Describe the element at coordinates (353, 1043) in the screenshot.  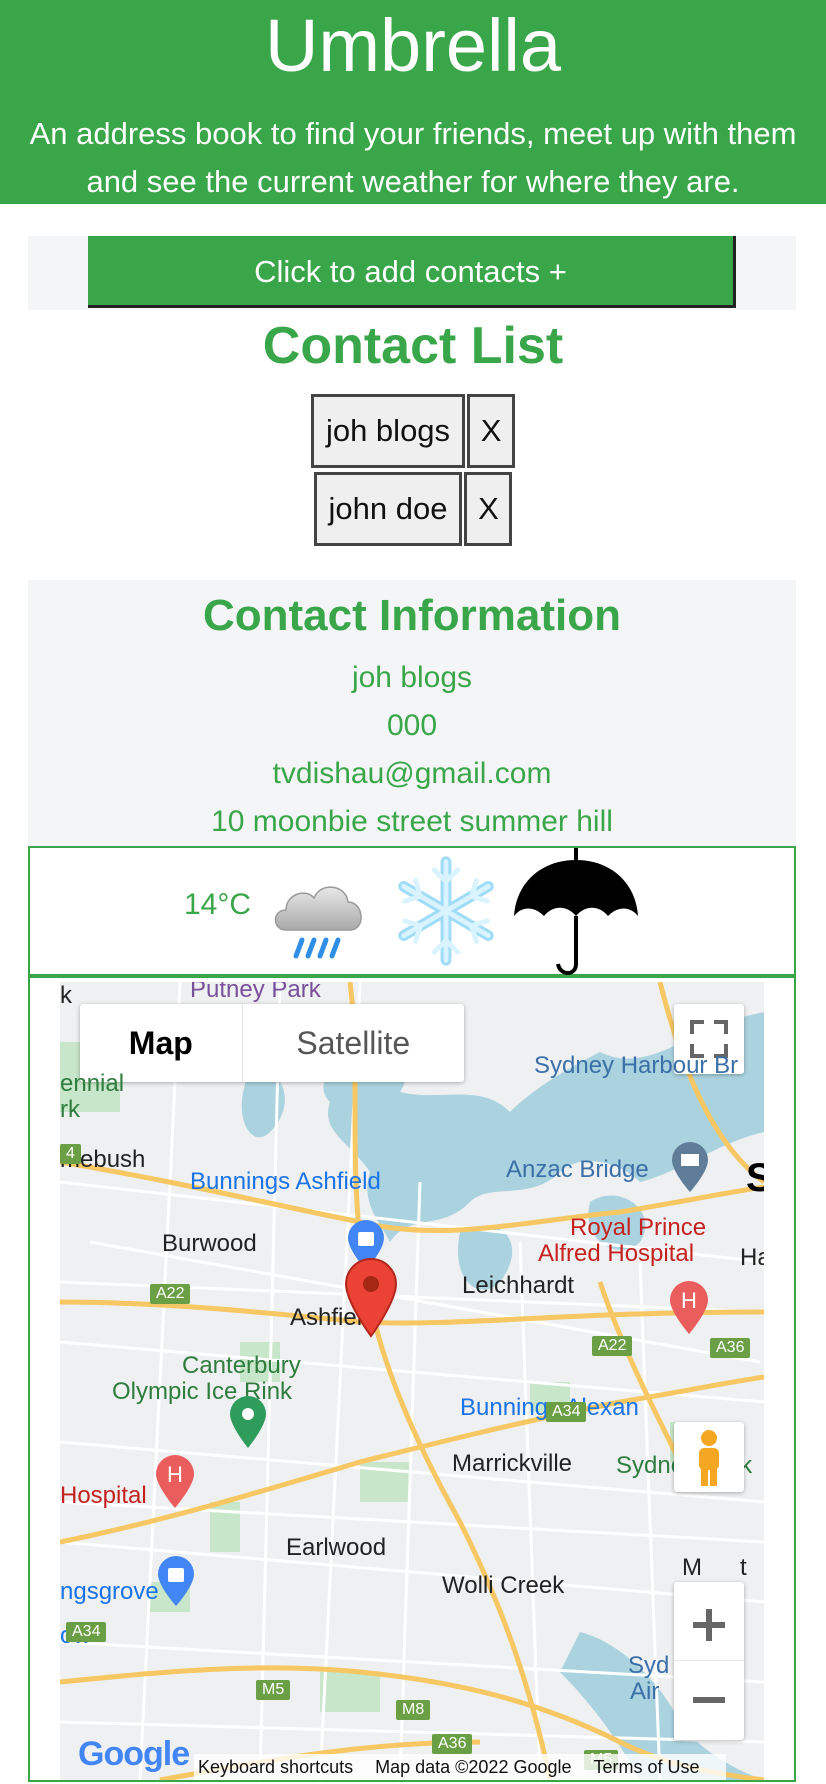
I see `map-type-satellite-button: Satellite` at that location.